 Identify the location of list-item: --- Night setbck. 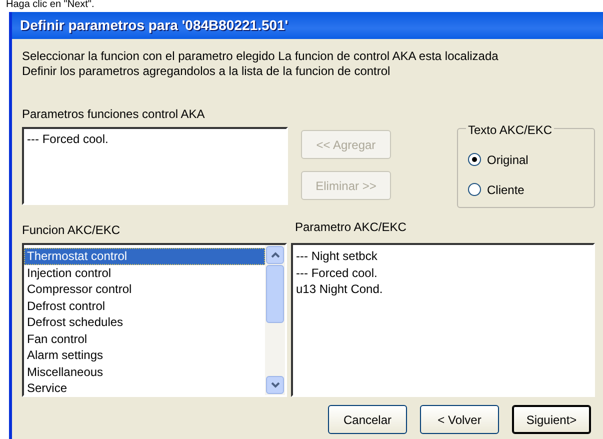
(443, 256).